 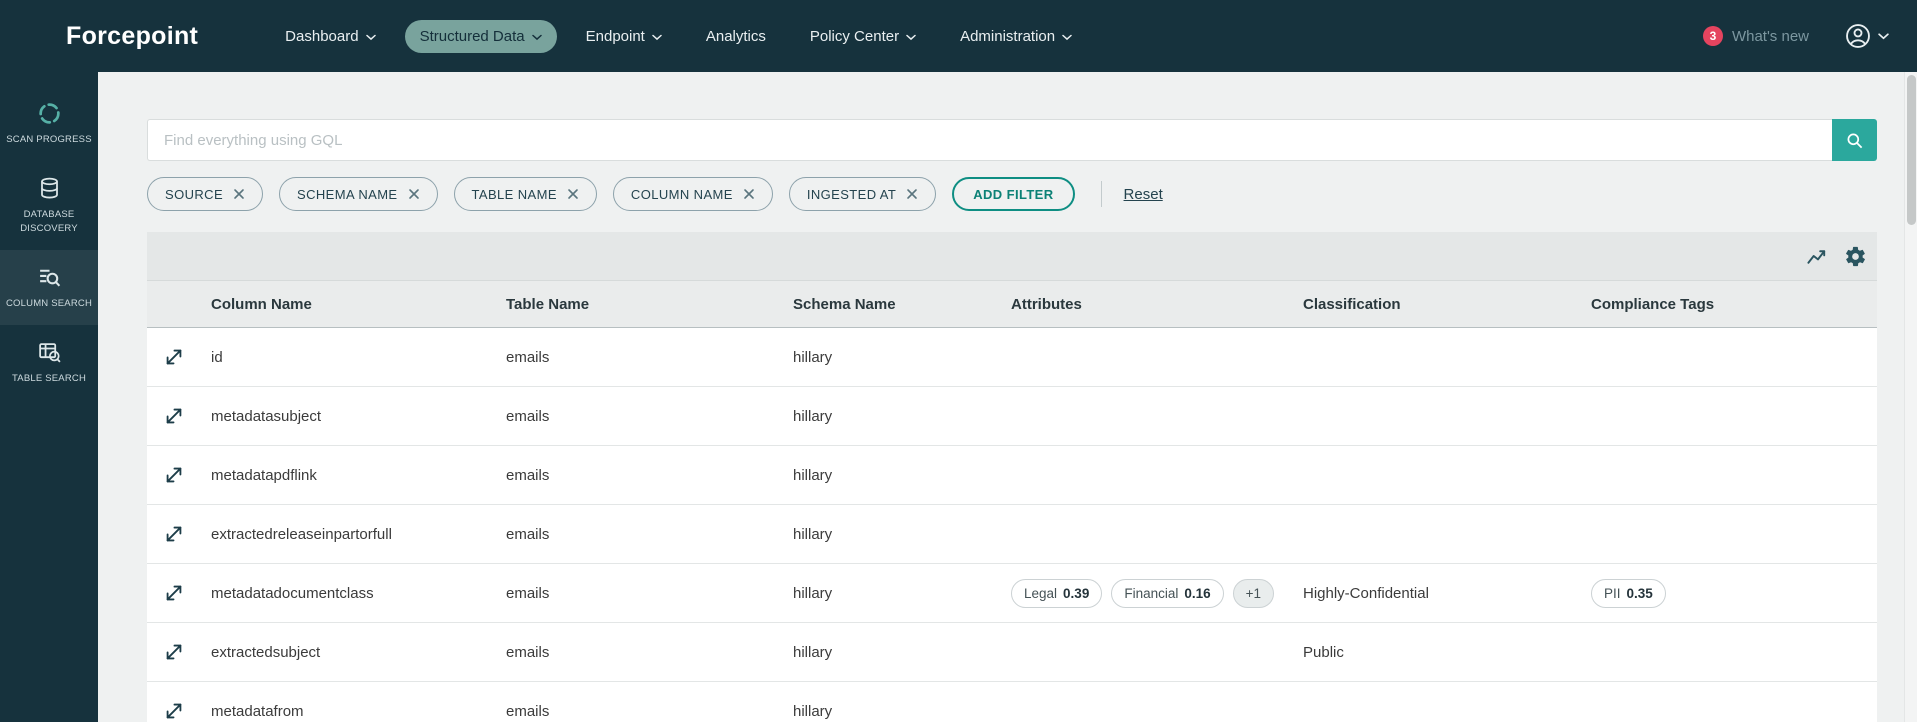 I want to click on nav-item-endpoint: Endpoint, so click(x=624, y=36).